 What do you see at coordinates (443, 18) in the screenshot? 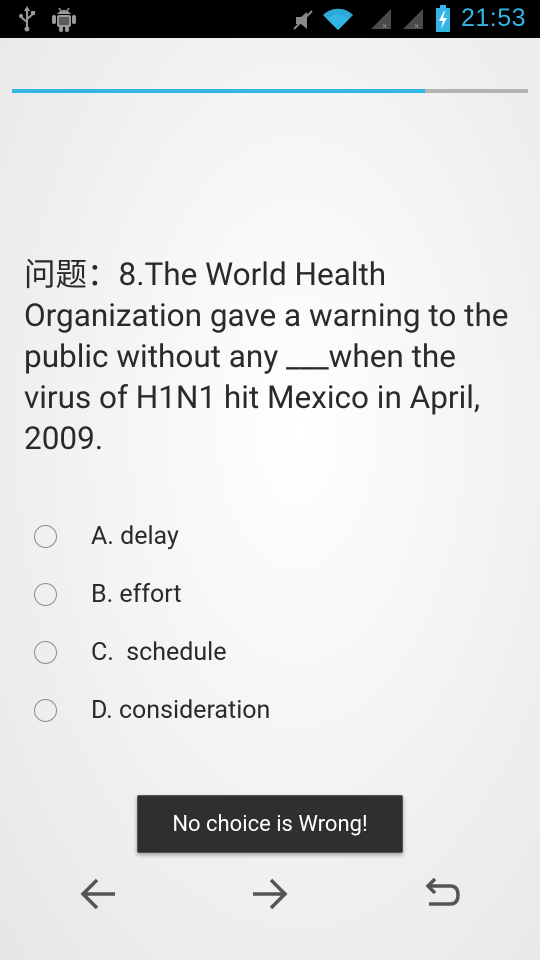
I see `battery-charging-icon` at bounding box center [443, 18].